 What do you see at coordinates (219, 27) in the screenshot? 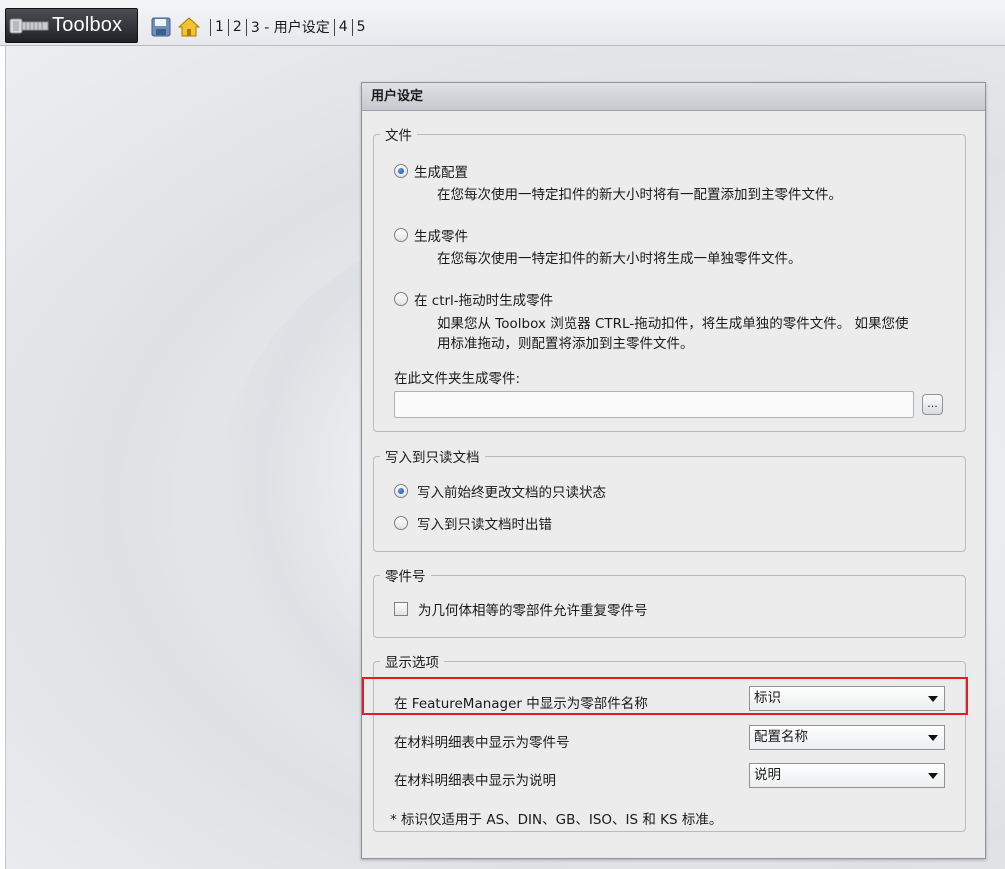
I see `breadcrumb-step-1: 1` at bounding box center [219, 27].